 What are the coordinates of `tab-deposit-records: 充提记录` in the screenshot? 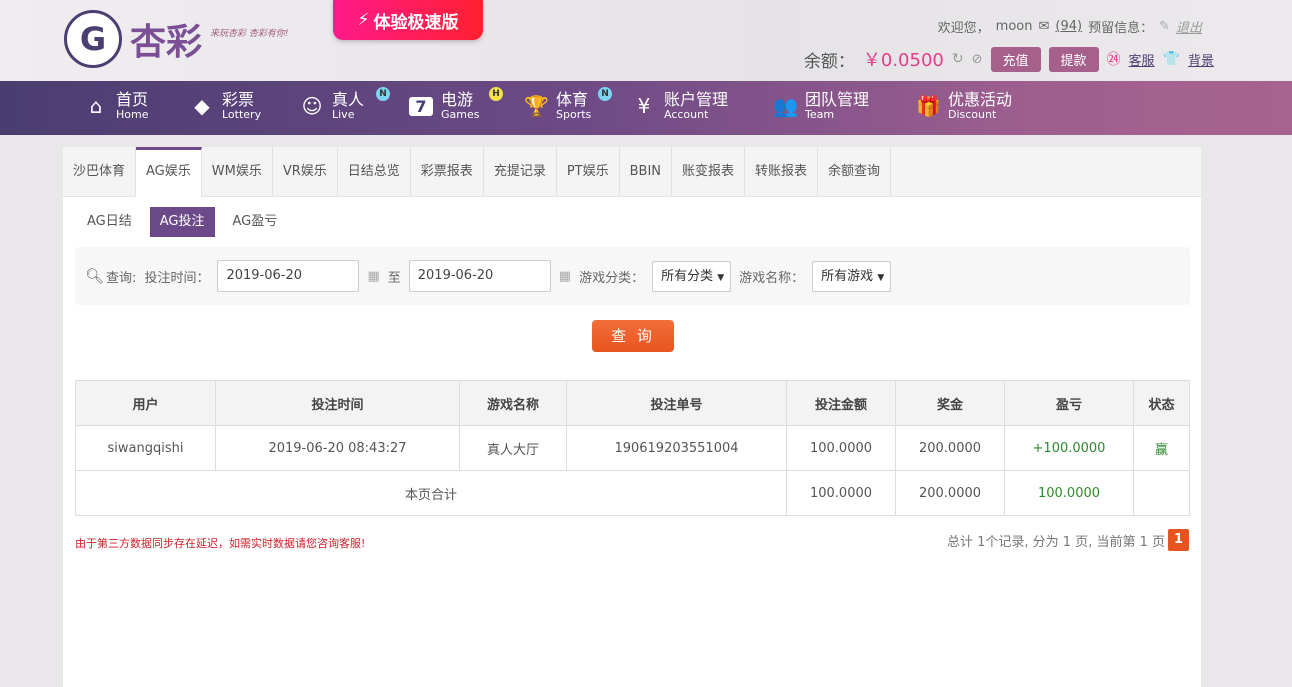 It's located at (520, 171).